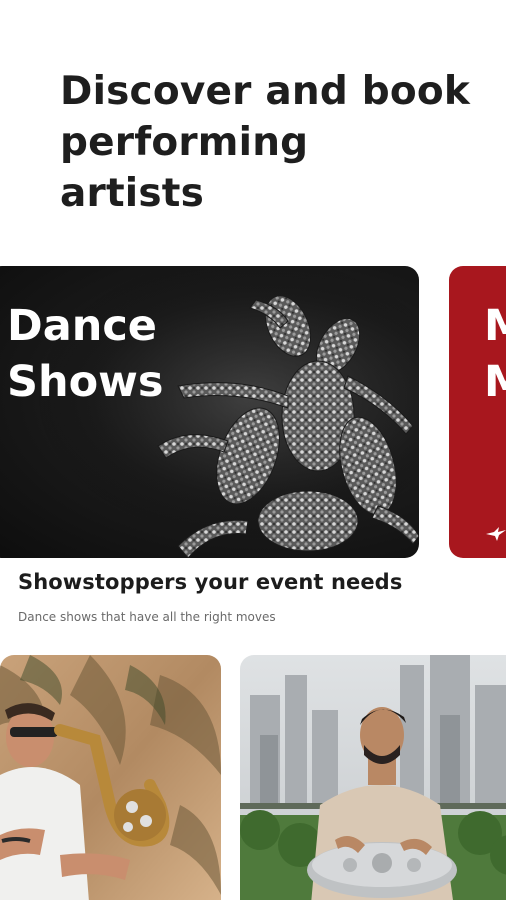 This screenshot has height=900, width=506. Describe the element at coordinates (132, 193) in the screenshot. I see `page-title-line-3: artists` at that location.